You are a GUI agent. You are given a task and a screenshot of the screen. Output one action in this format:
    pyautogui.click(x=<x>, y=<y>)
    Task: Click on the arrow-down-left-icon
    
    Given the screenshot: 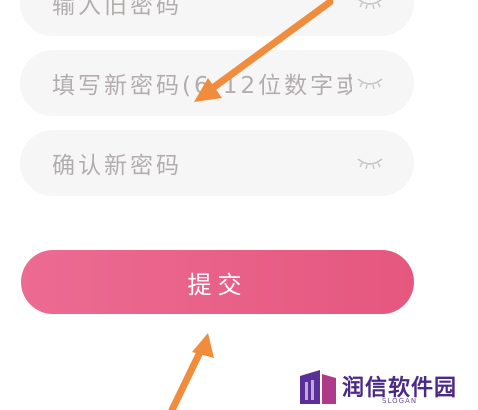 What is the action you would take?
    pyautogui.click(x=264, y=51)
    